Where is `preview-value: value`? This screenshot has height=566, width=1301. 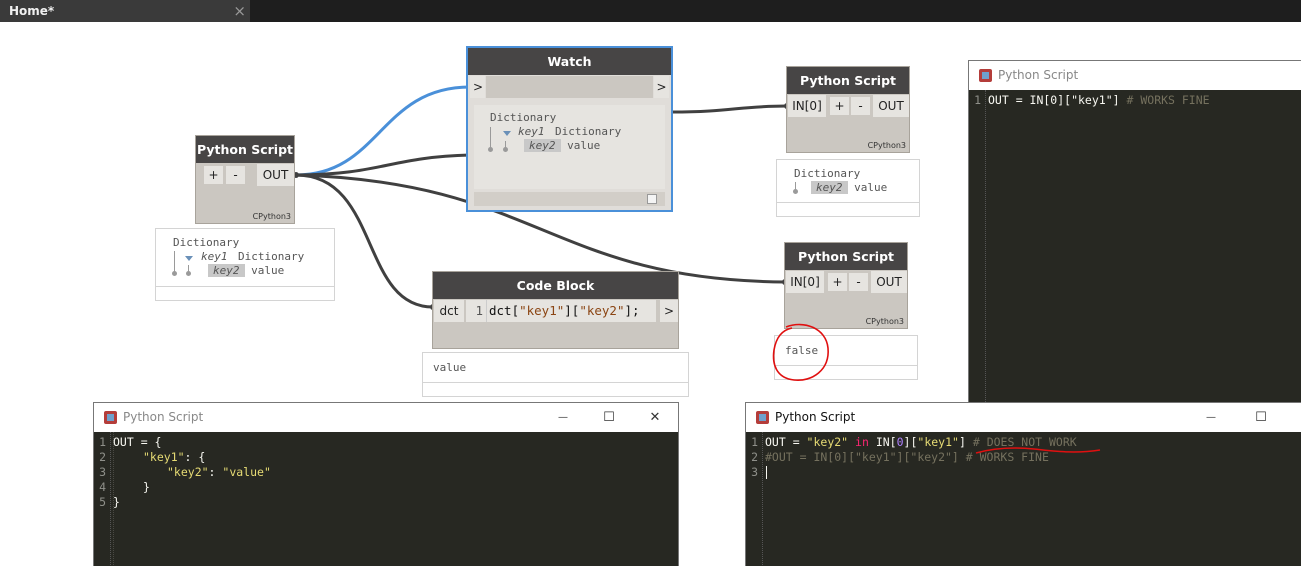 preview-value: value is located at coordinates (450, 367).